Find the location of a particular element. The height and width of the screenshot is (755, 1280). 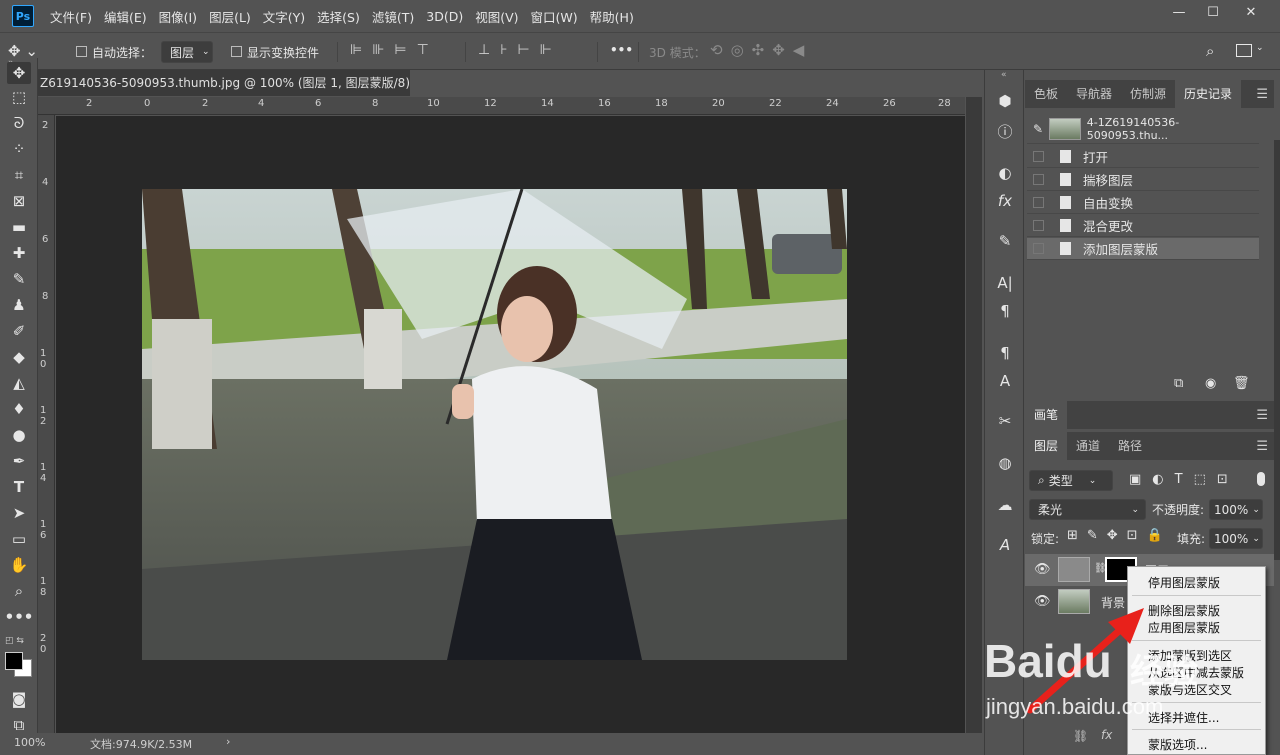

adjustments-icon: ◐ is located at coordinates (1005, 173).